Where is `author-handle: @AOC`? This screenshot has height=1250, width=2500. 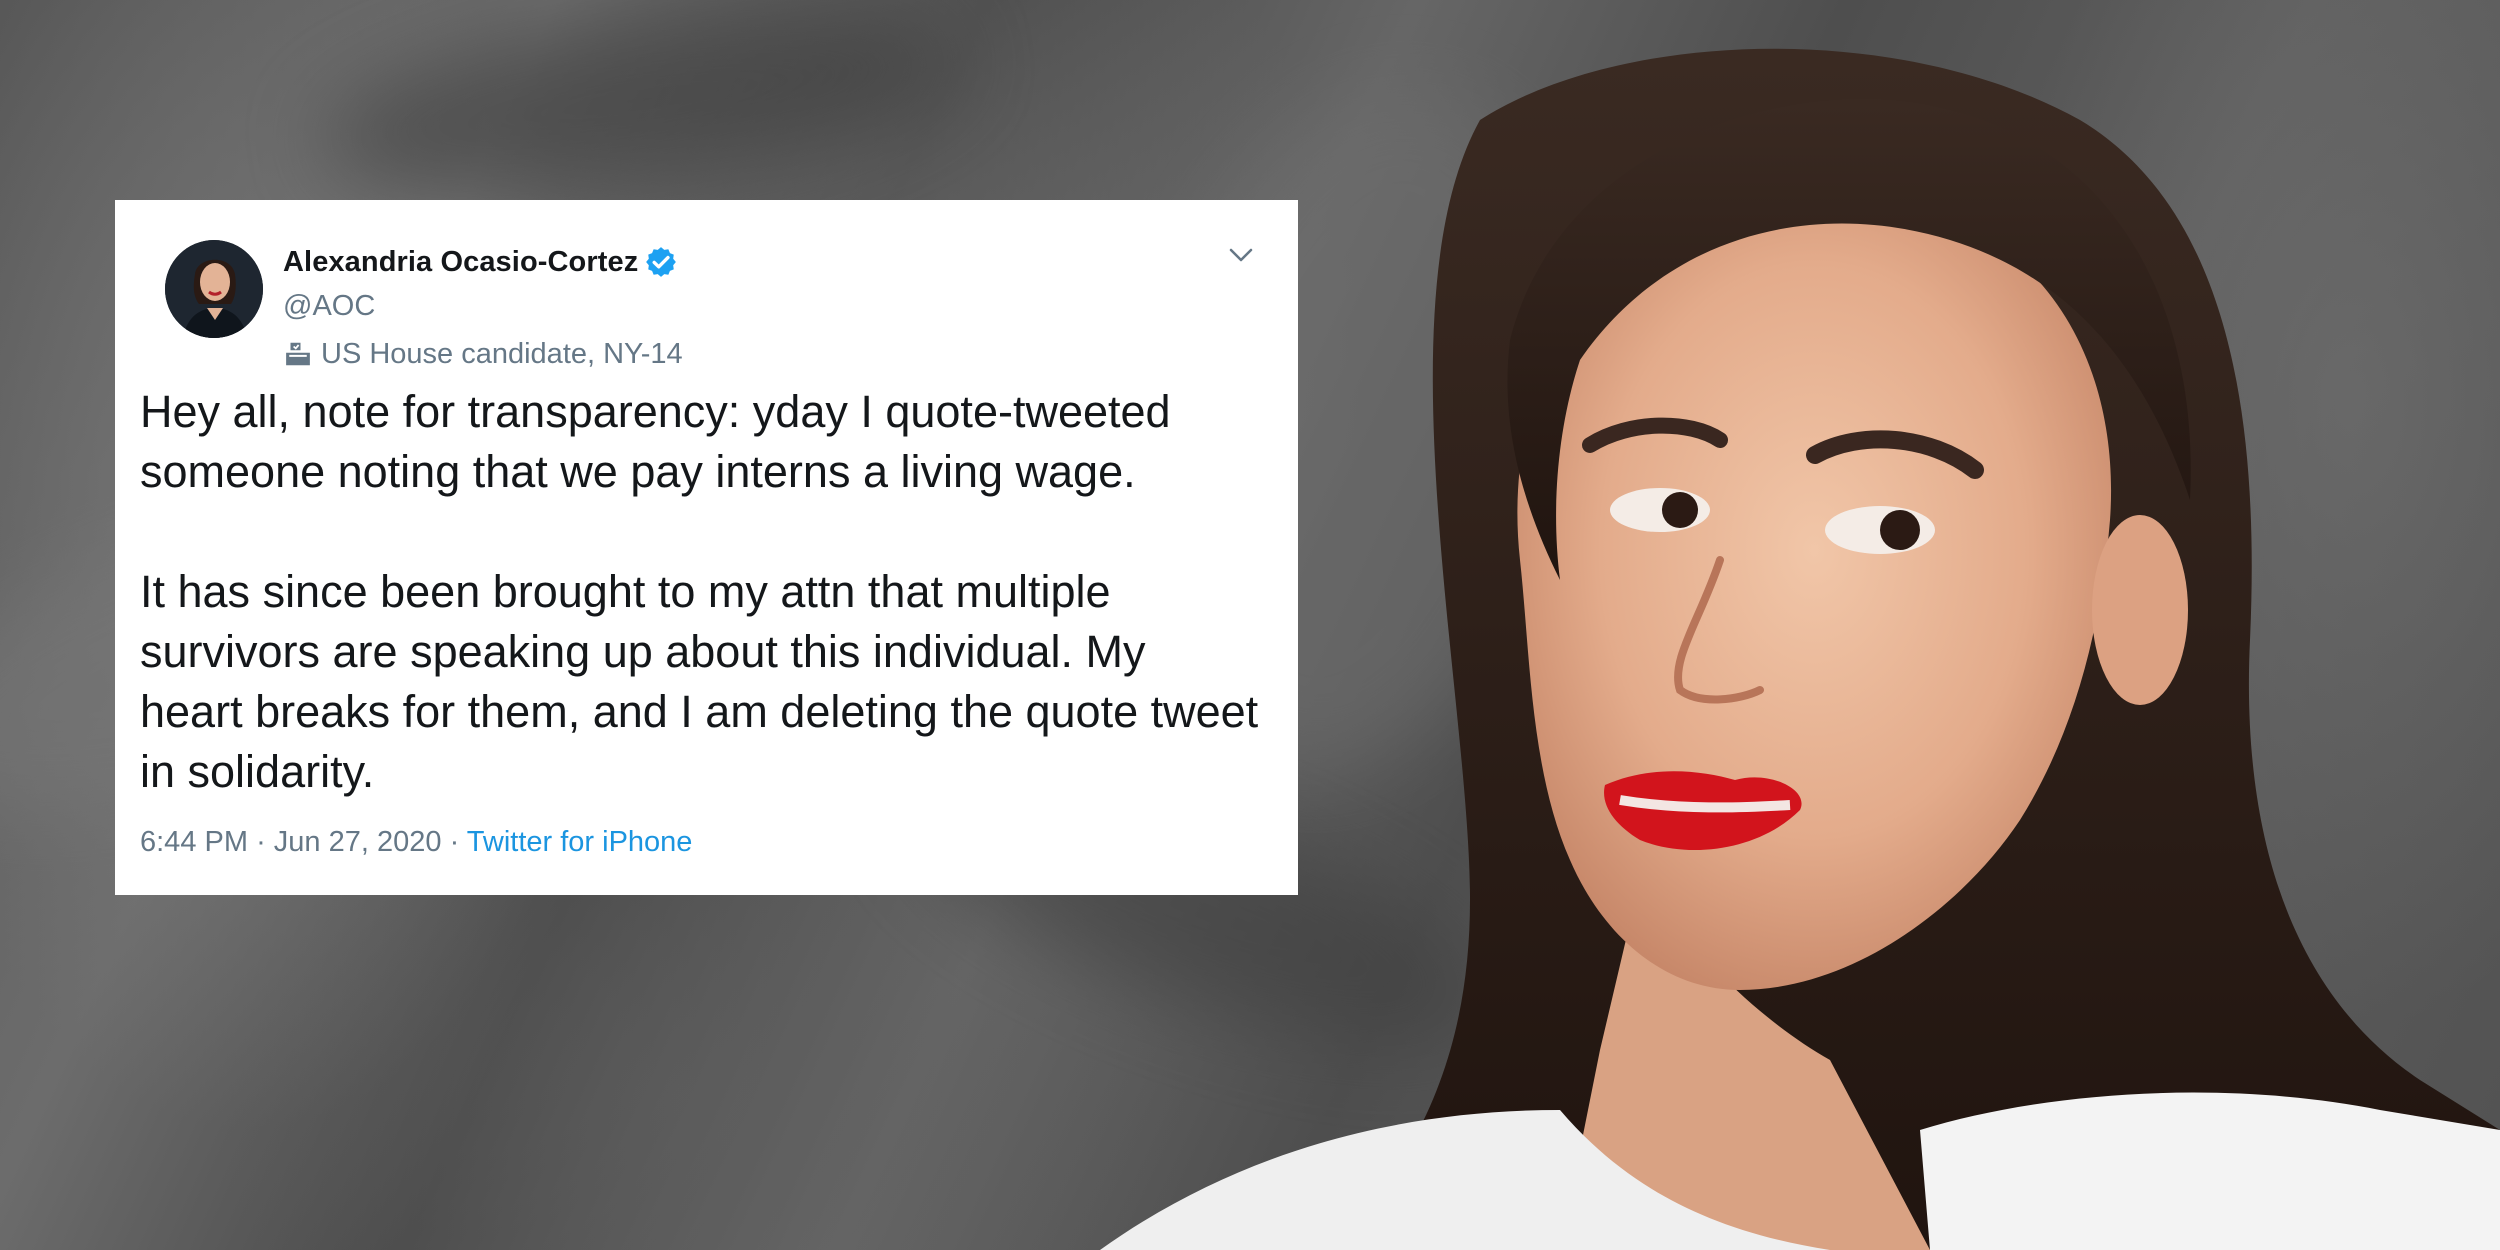 author-handle: @AOC is located at coordinates (483, 306).